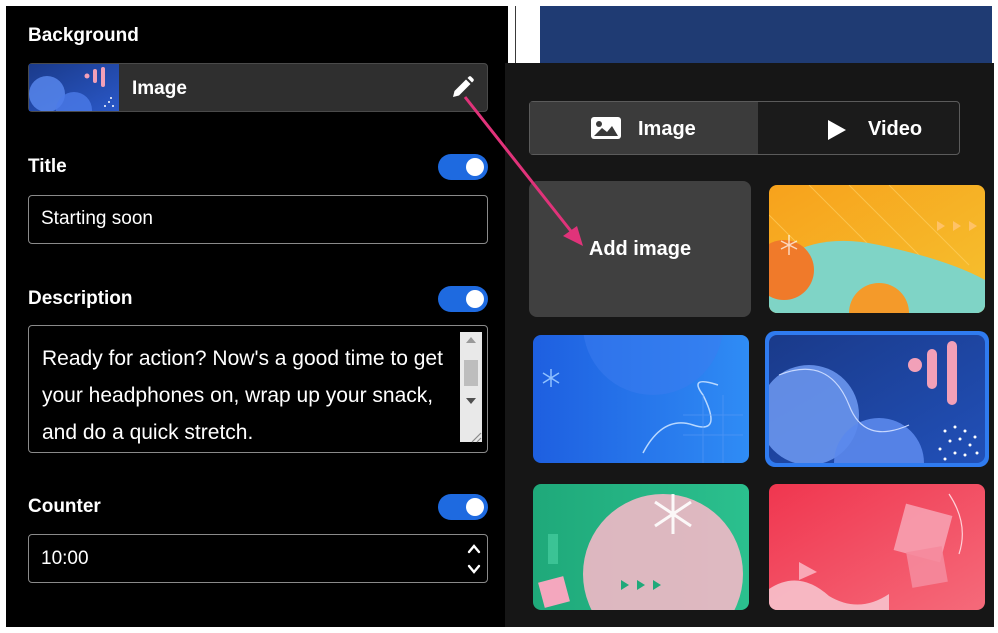  I want to click on annotation-arrow-icon, so click(523, 171).